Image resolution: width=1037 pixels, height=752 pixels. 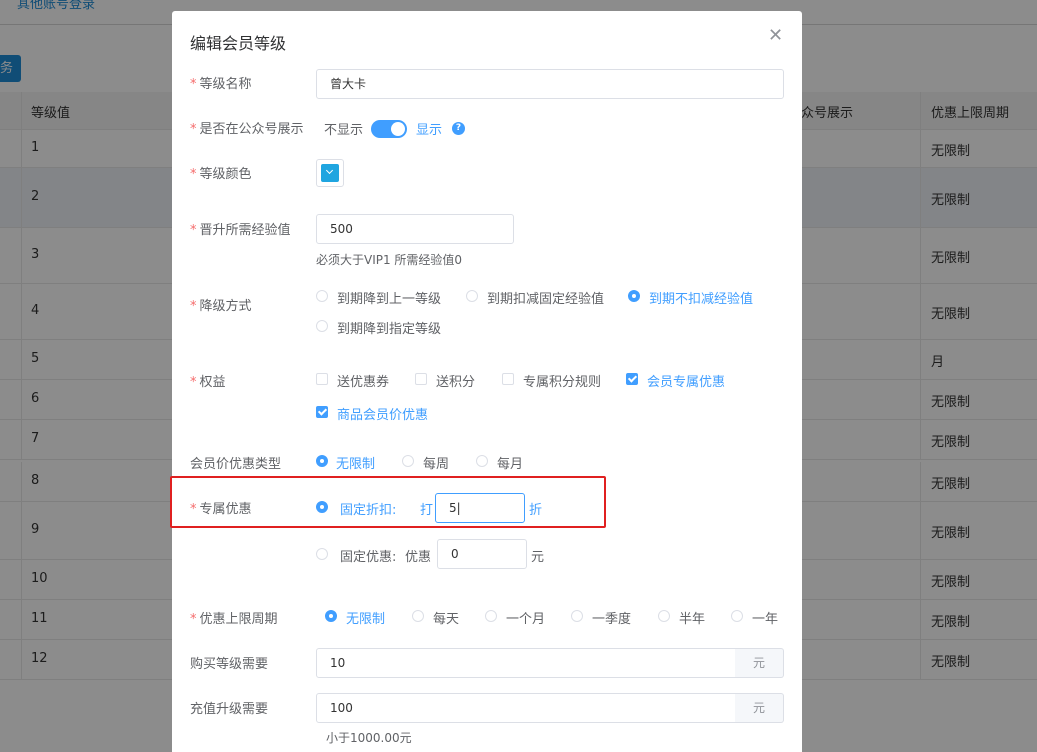 I want to click on price-type-option-1: 每周, so click(x=436, y=462).